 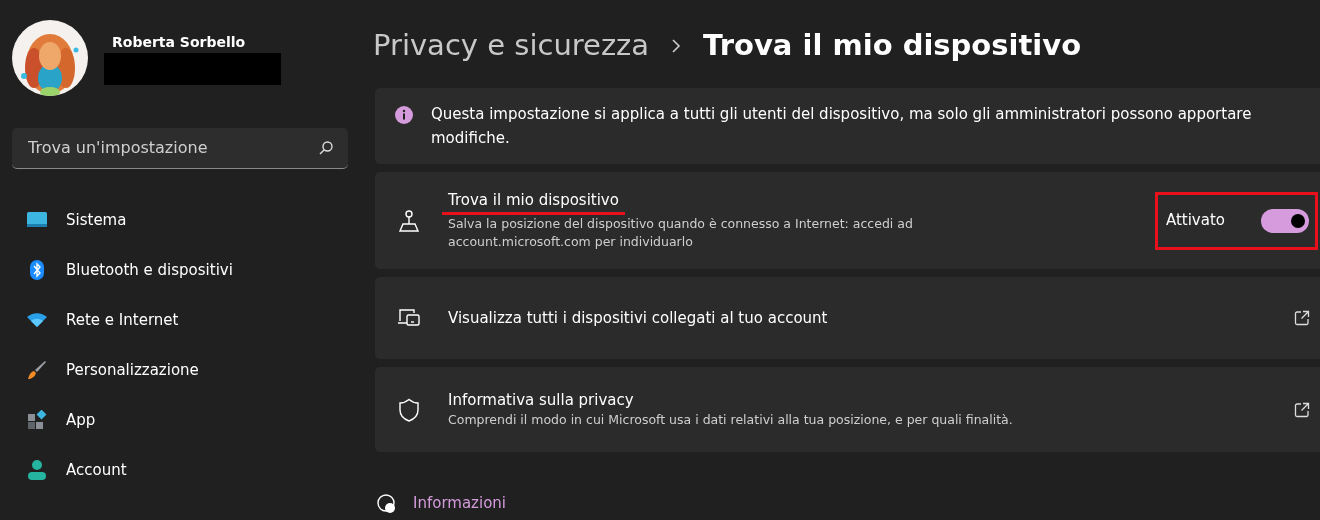 What do you see at coordinates (1285, 220) in the screenshot?
I see `toggle-switch` at bounding box center [1285, 220].